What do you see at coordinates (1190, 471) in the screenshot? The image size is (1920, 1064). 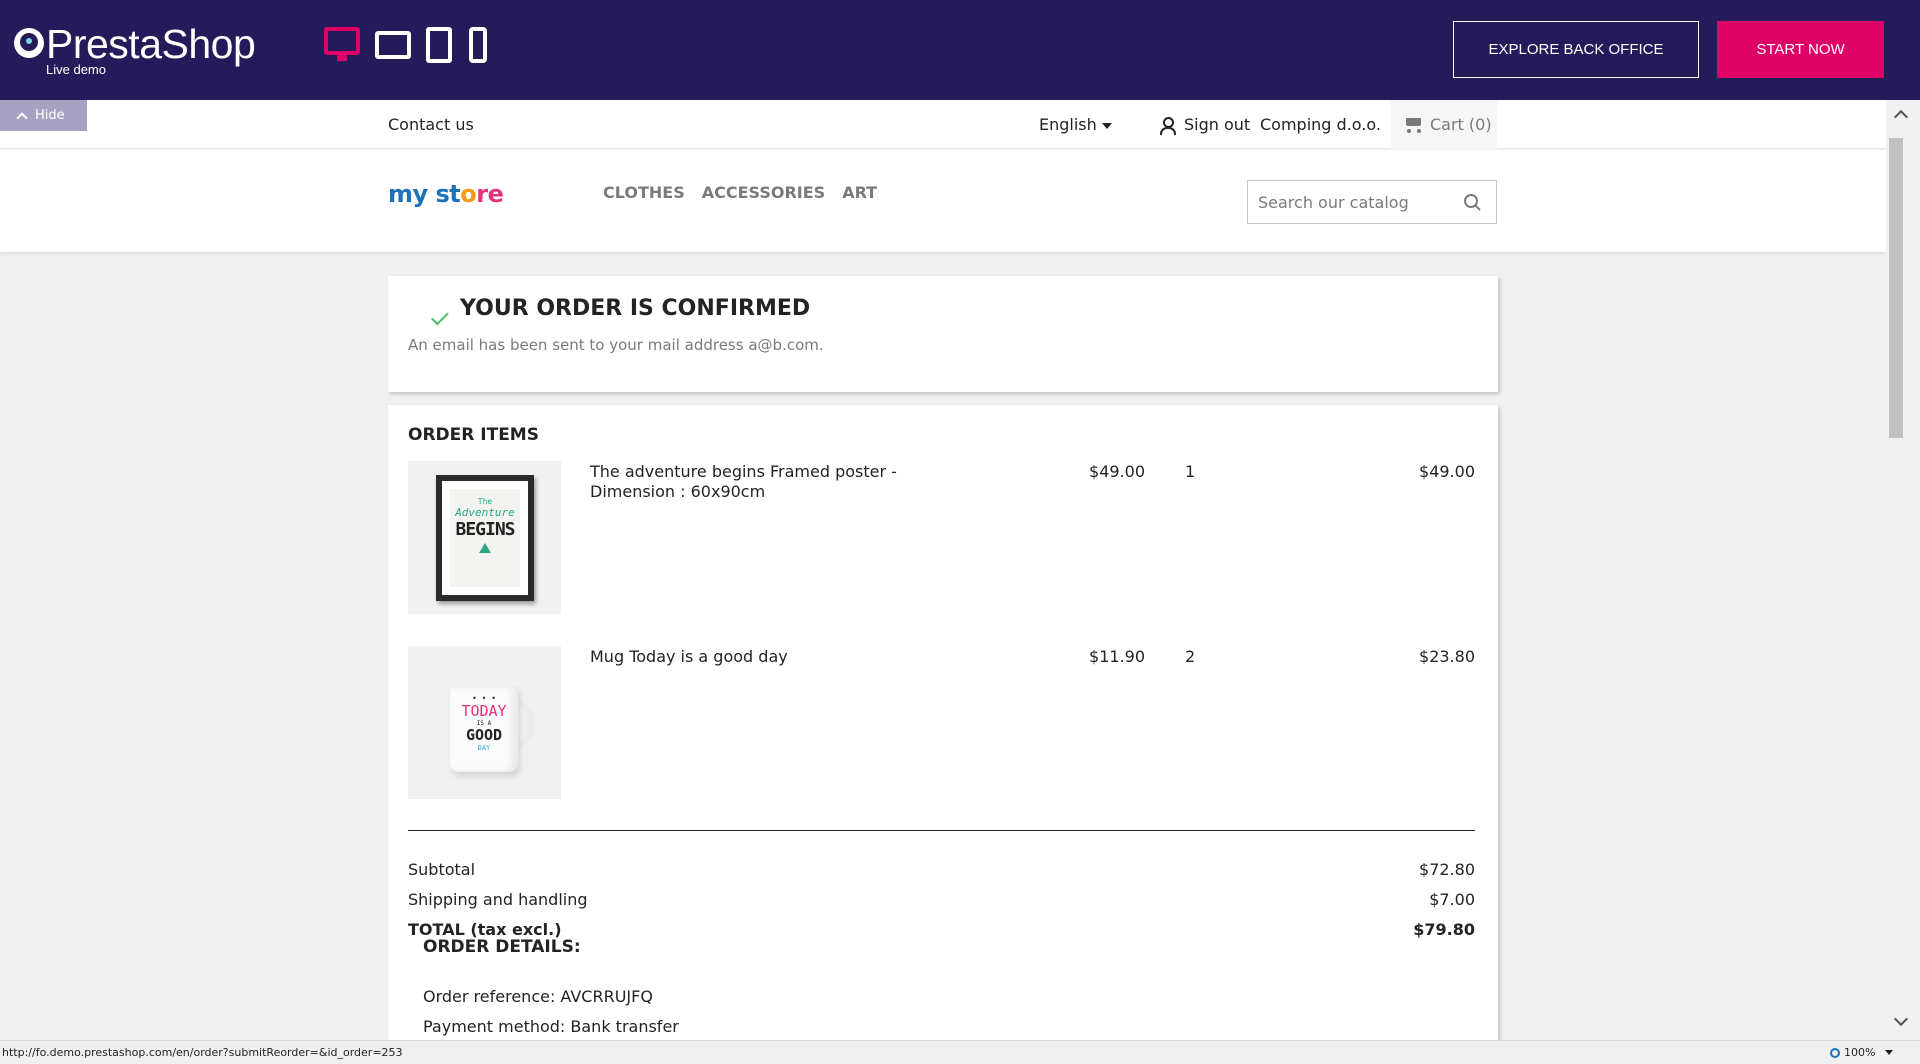 I see `item-quantity: 1` at bounding box center [1190, 471].